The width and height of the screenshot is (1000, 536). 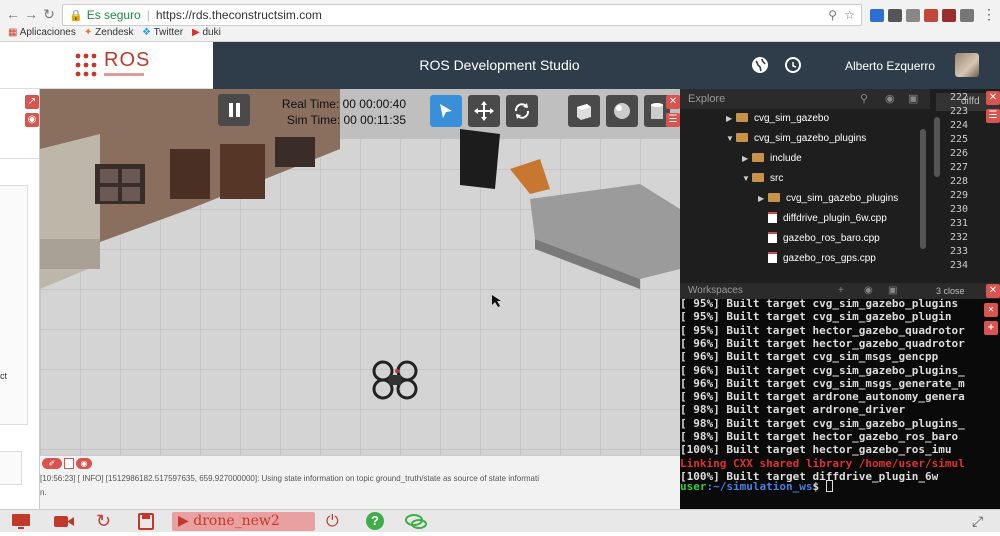 I want to click on translate-mode-button, so click(x=484, y=111).